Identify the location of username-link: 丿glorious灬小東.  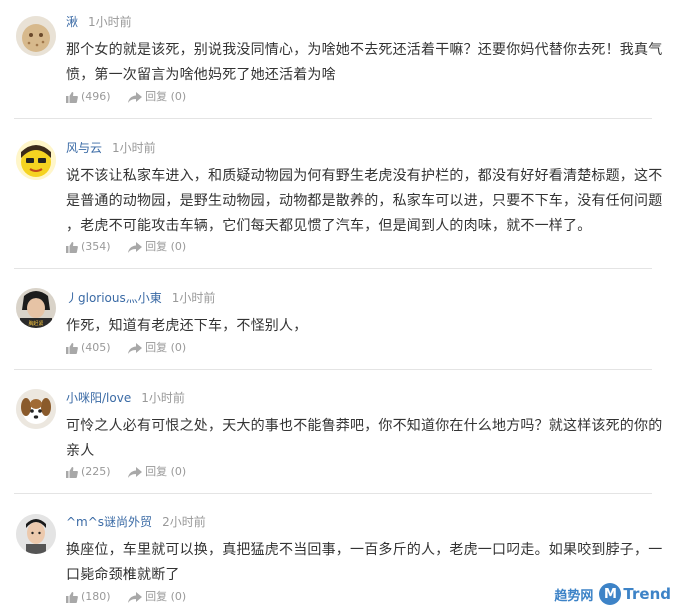
(114, 298).